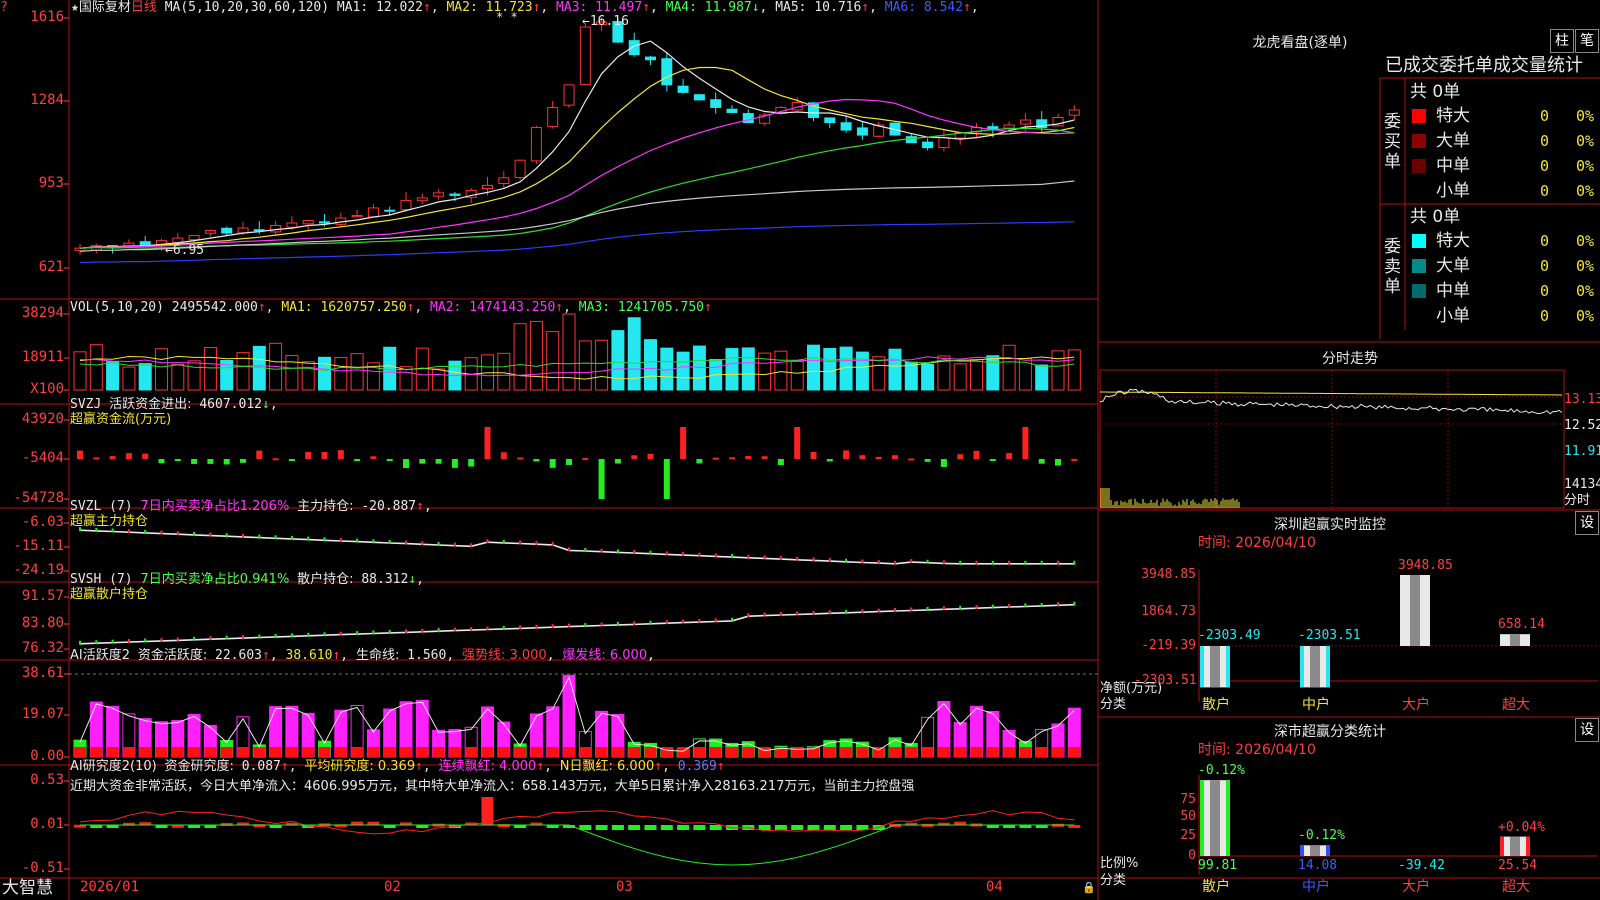  What do you see at coordinates (75, 7) in the screenshot?
I see `star-icon: ★` at bounding box center [75, 7].